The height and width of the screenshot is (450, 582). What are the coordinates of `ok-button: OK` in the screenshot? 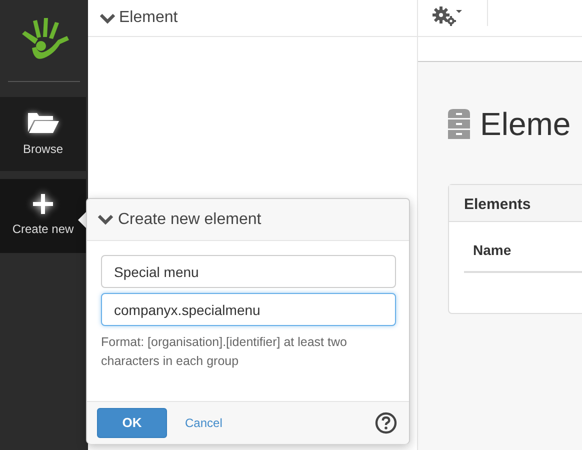 It's located at (132, 423).